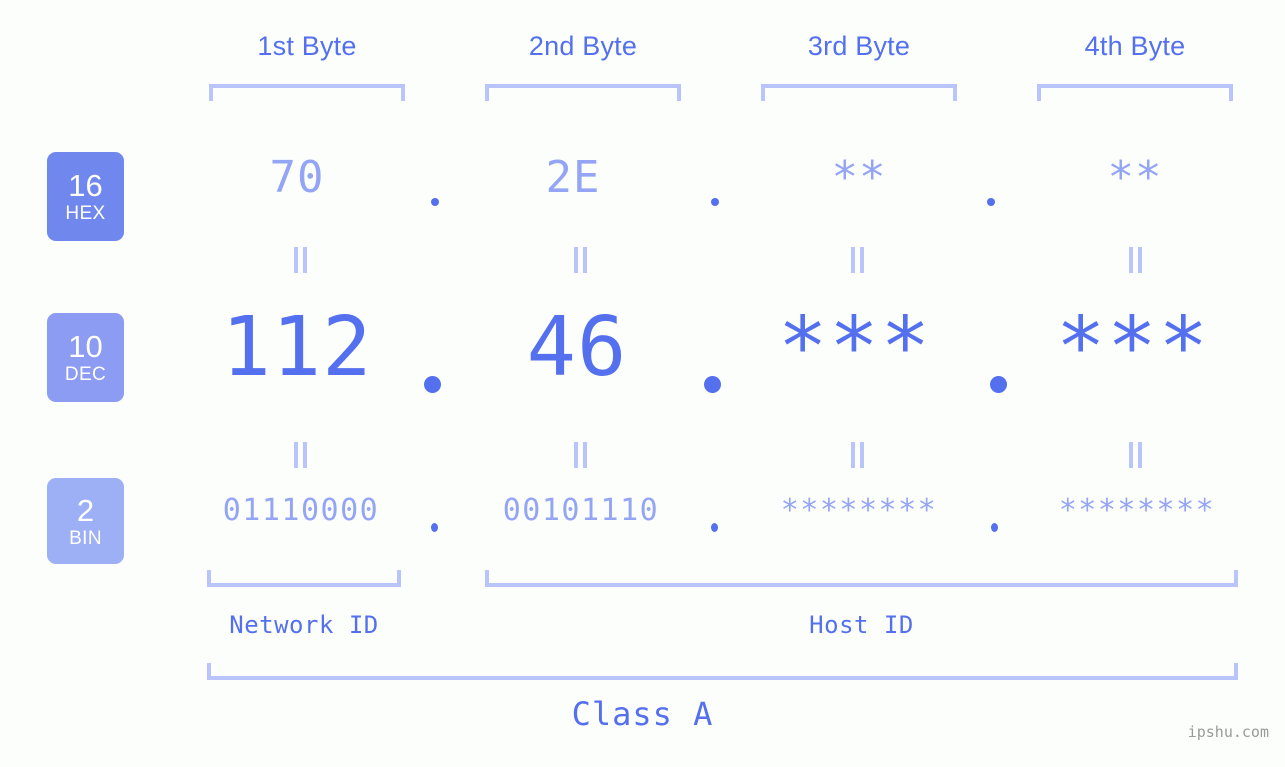  Describe the element at coordinates (722, 671) in the screenshot. I see `class-bracket` at that location.